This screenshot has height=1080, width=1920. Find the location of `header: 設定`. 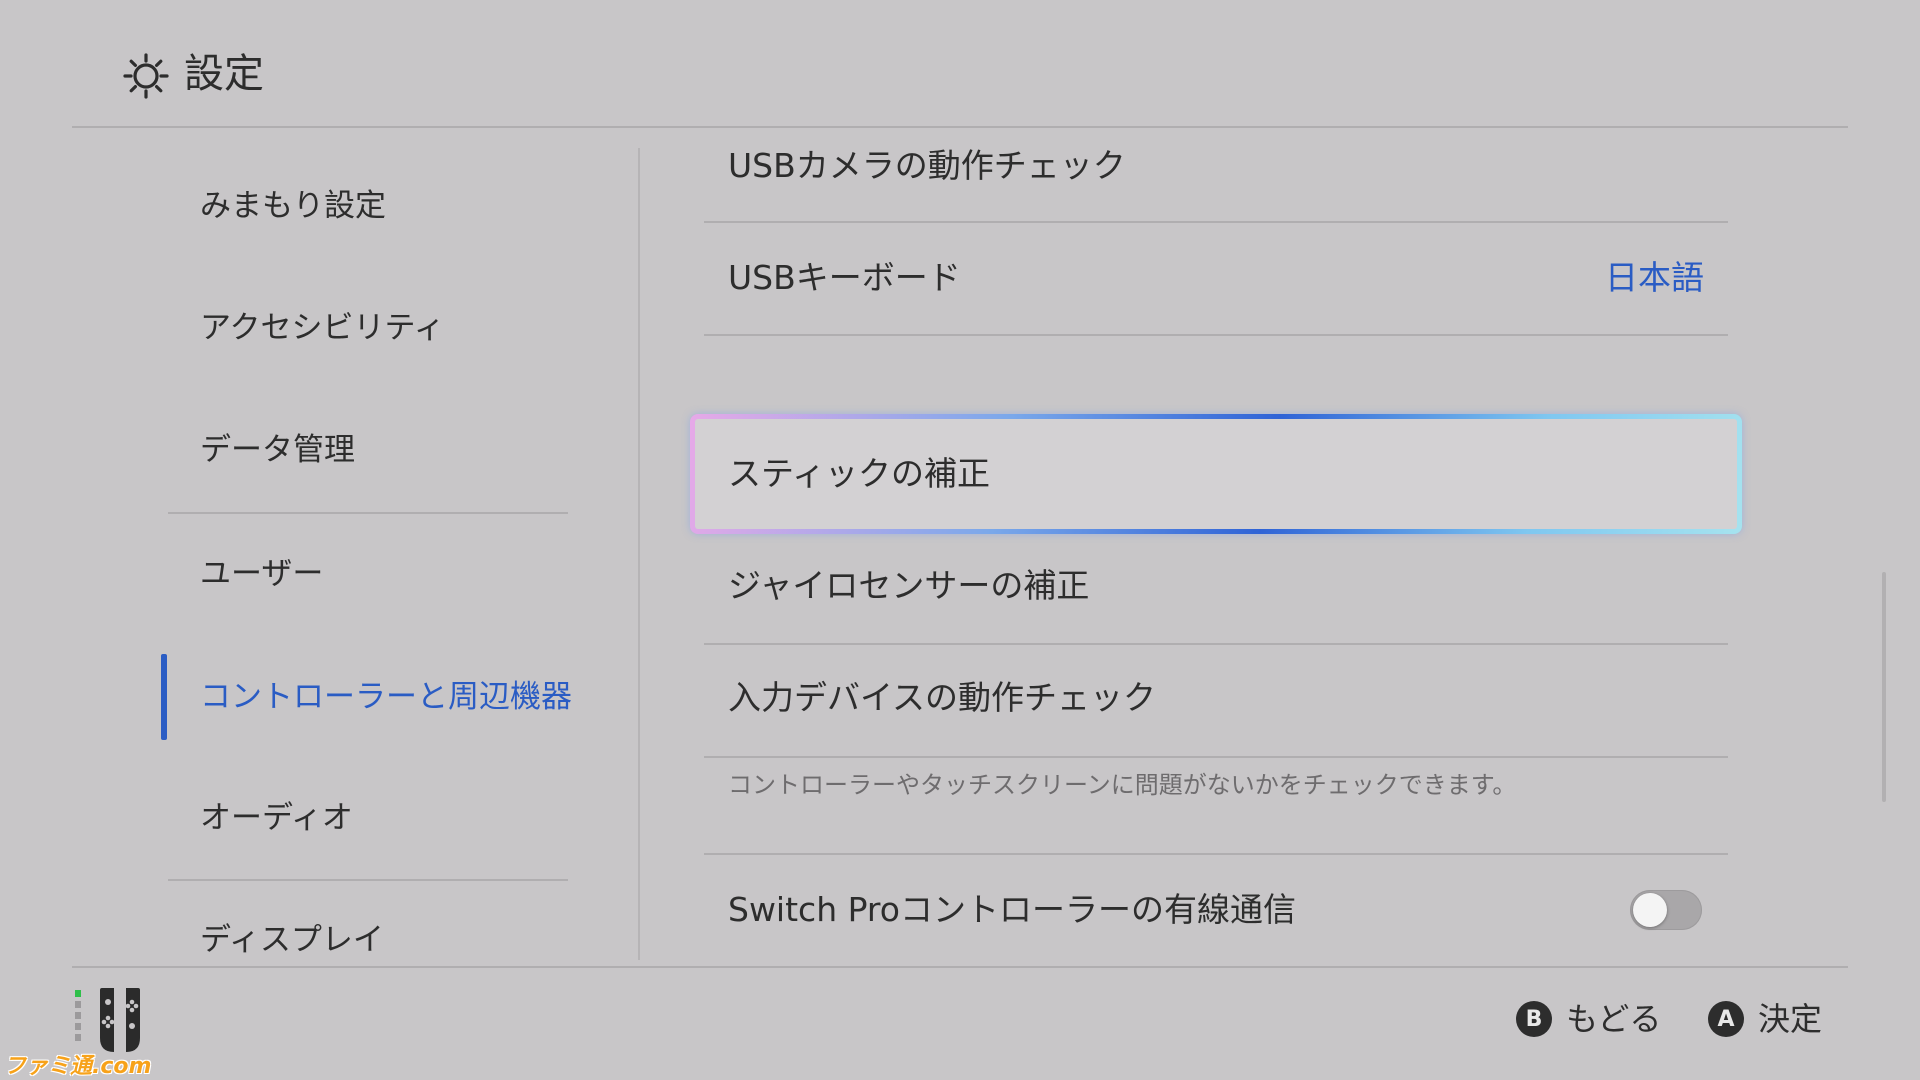

header: 設定 is located at coordinates (960, 64).